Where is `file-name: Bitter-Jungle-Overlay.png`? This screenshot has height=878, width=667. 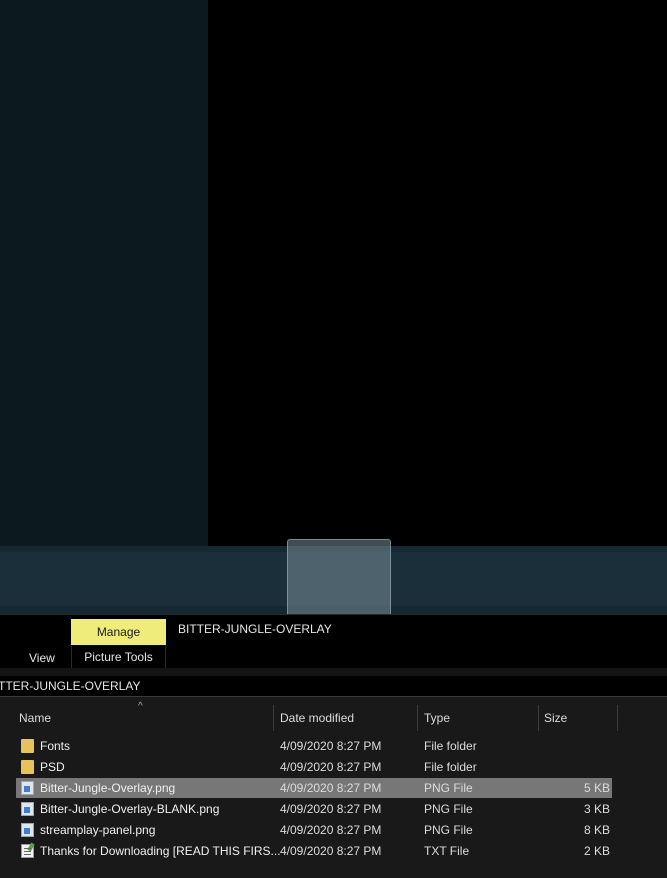 file-name: Bitter-Jungle-Overlay.png is located at coordinates (108, 788).